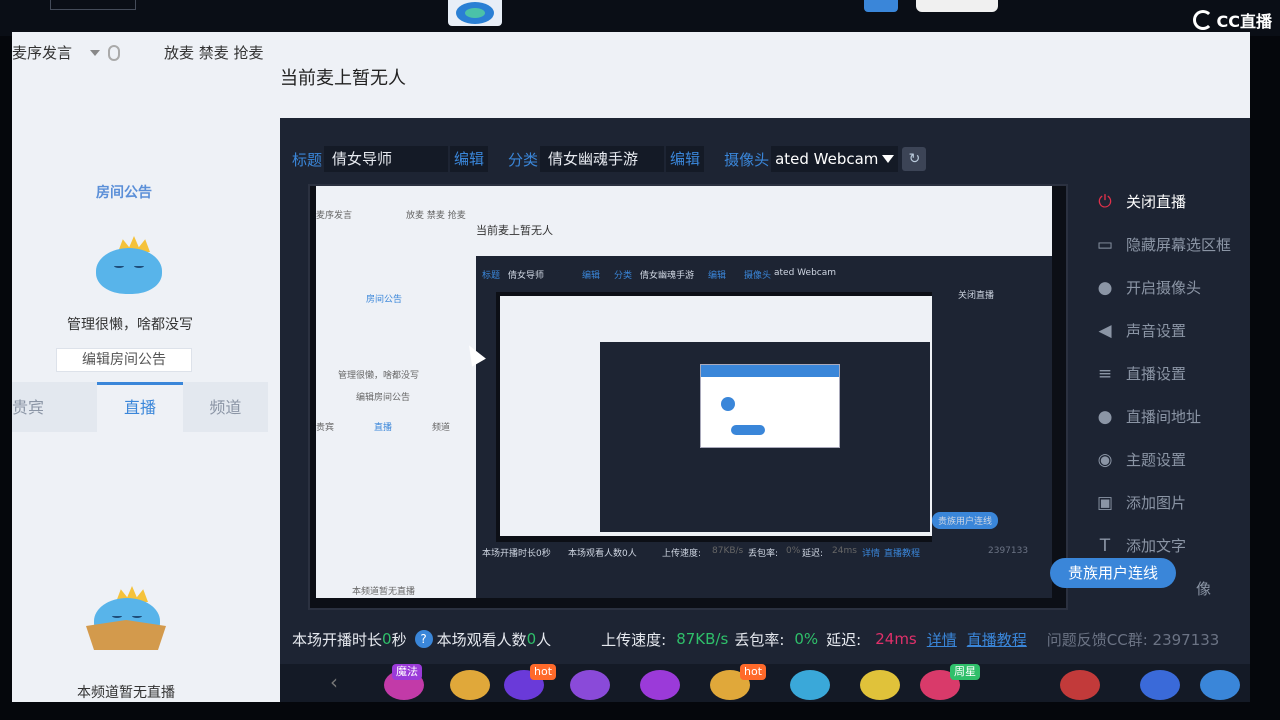 This screenshot has width=1280, height=720. I want to click on open-camera-button: ● 开启摄像头, so click(1171, 287).